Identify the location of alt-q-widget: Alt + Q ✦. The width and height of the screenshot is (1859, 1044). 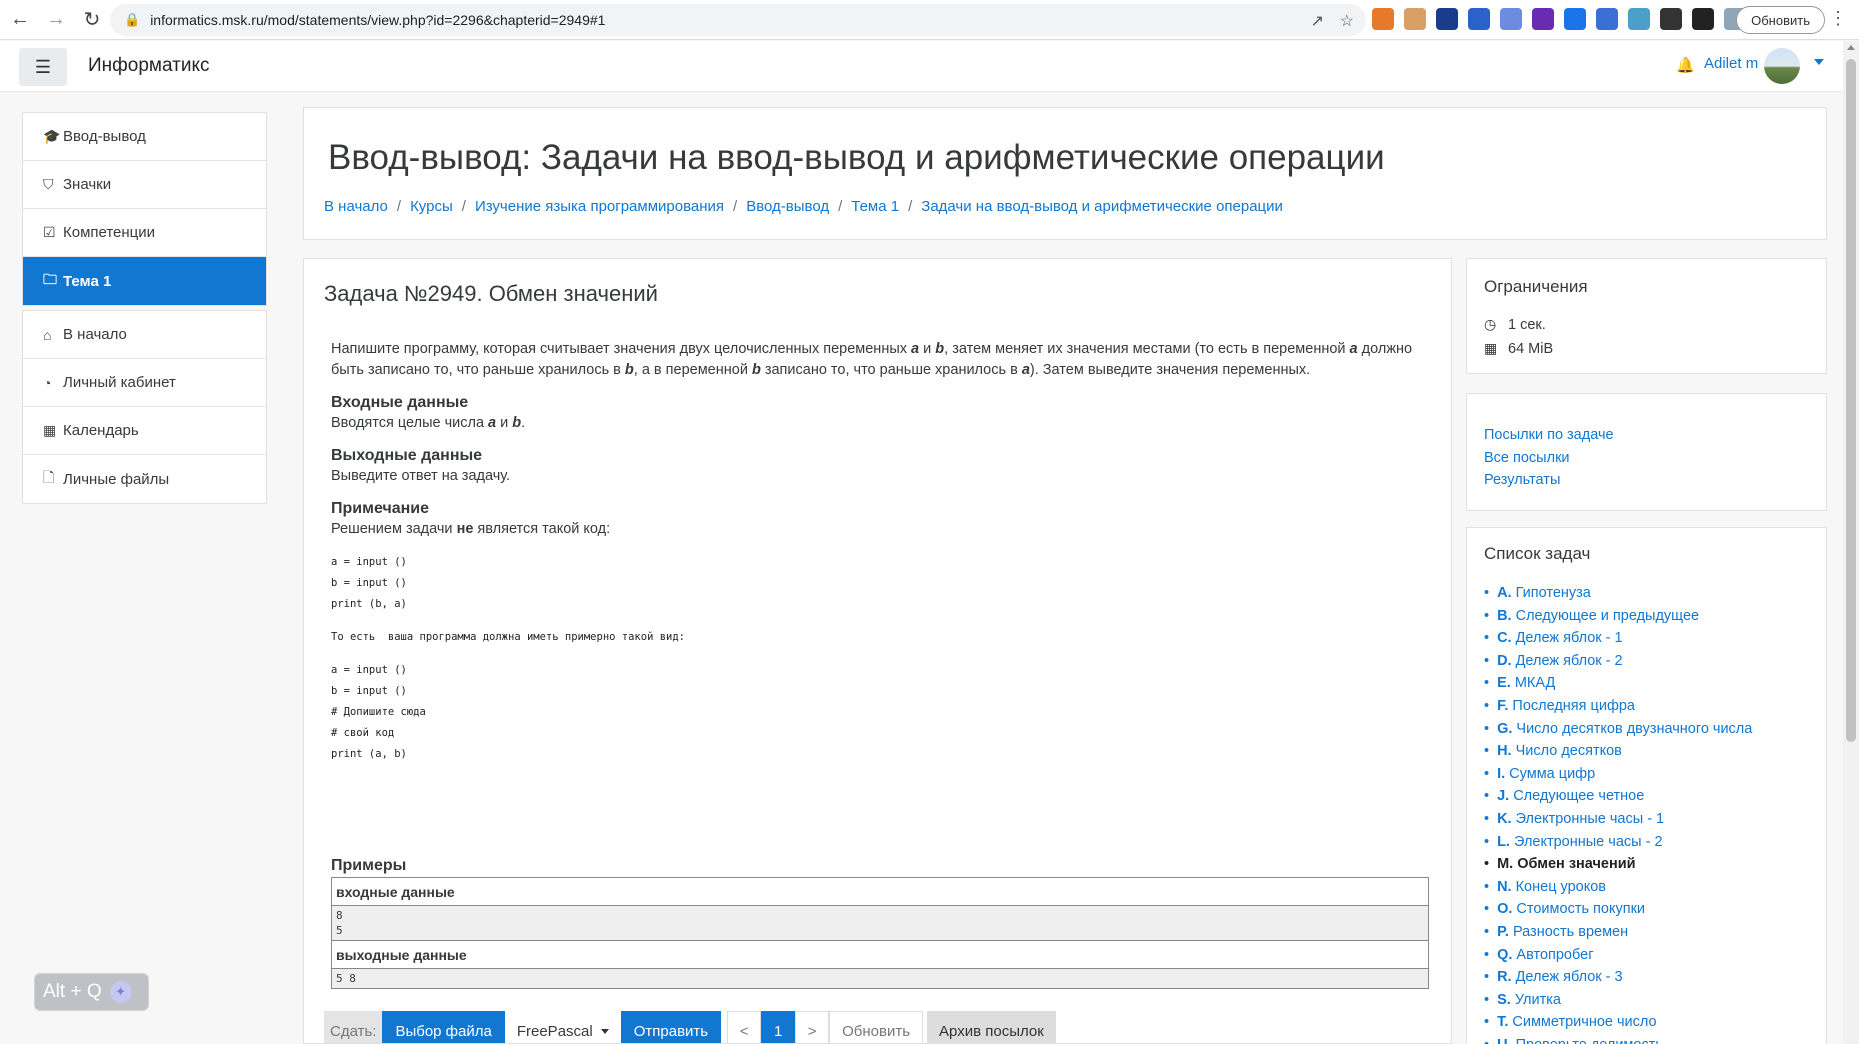
(91, 992).